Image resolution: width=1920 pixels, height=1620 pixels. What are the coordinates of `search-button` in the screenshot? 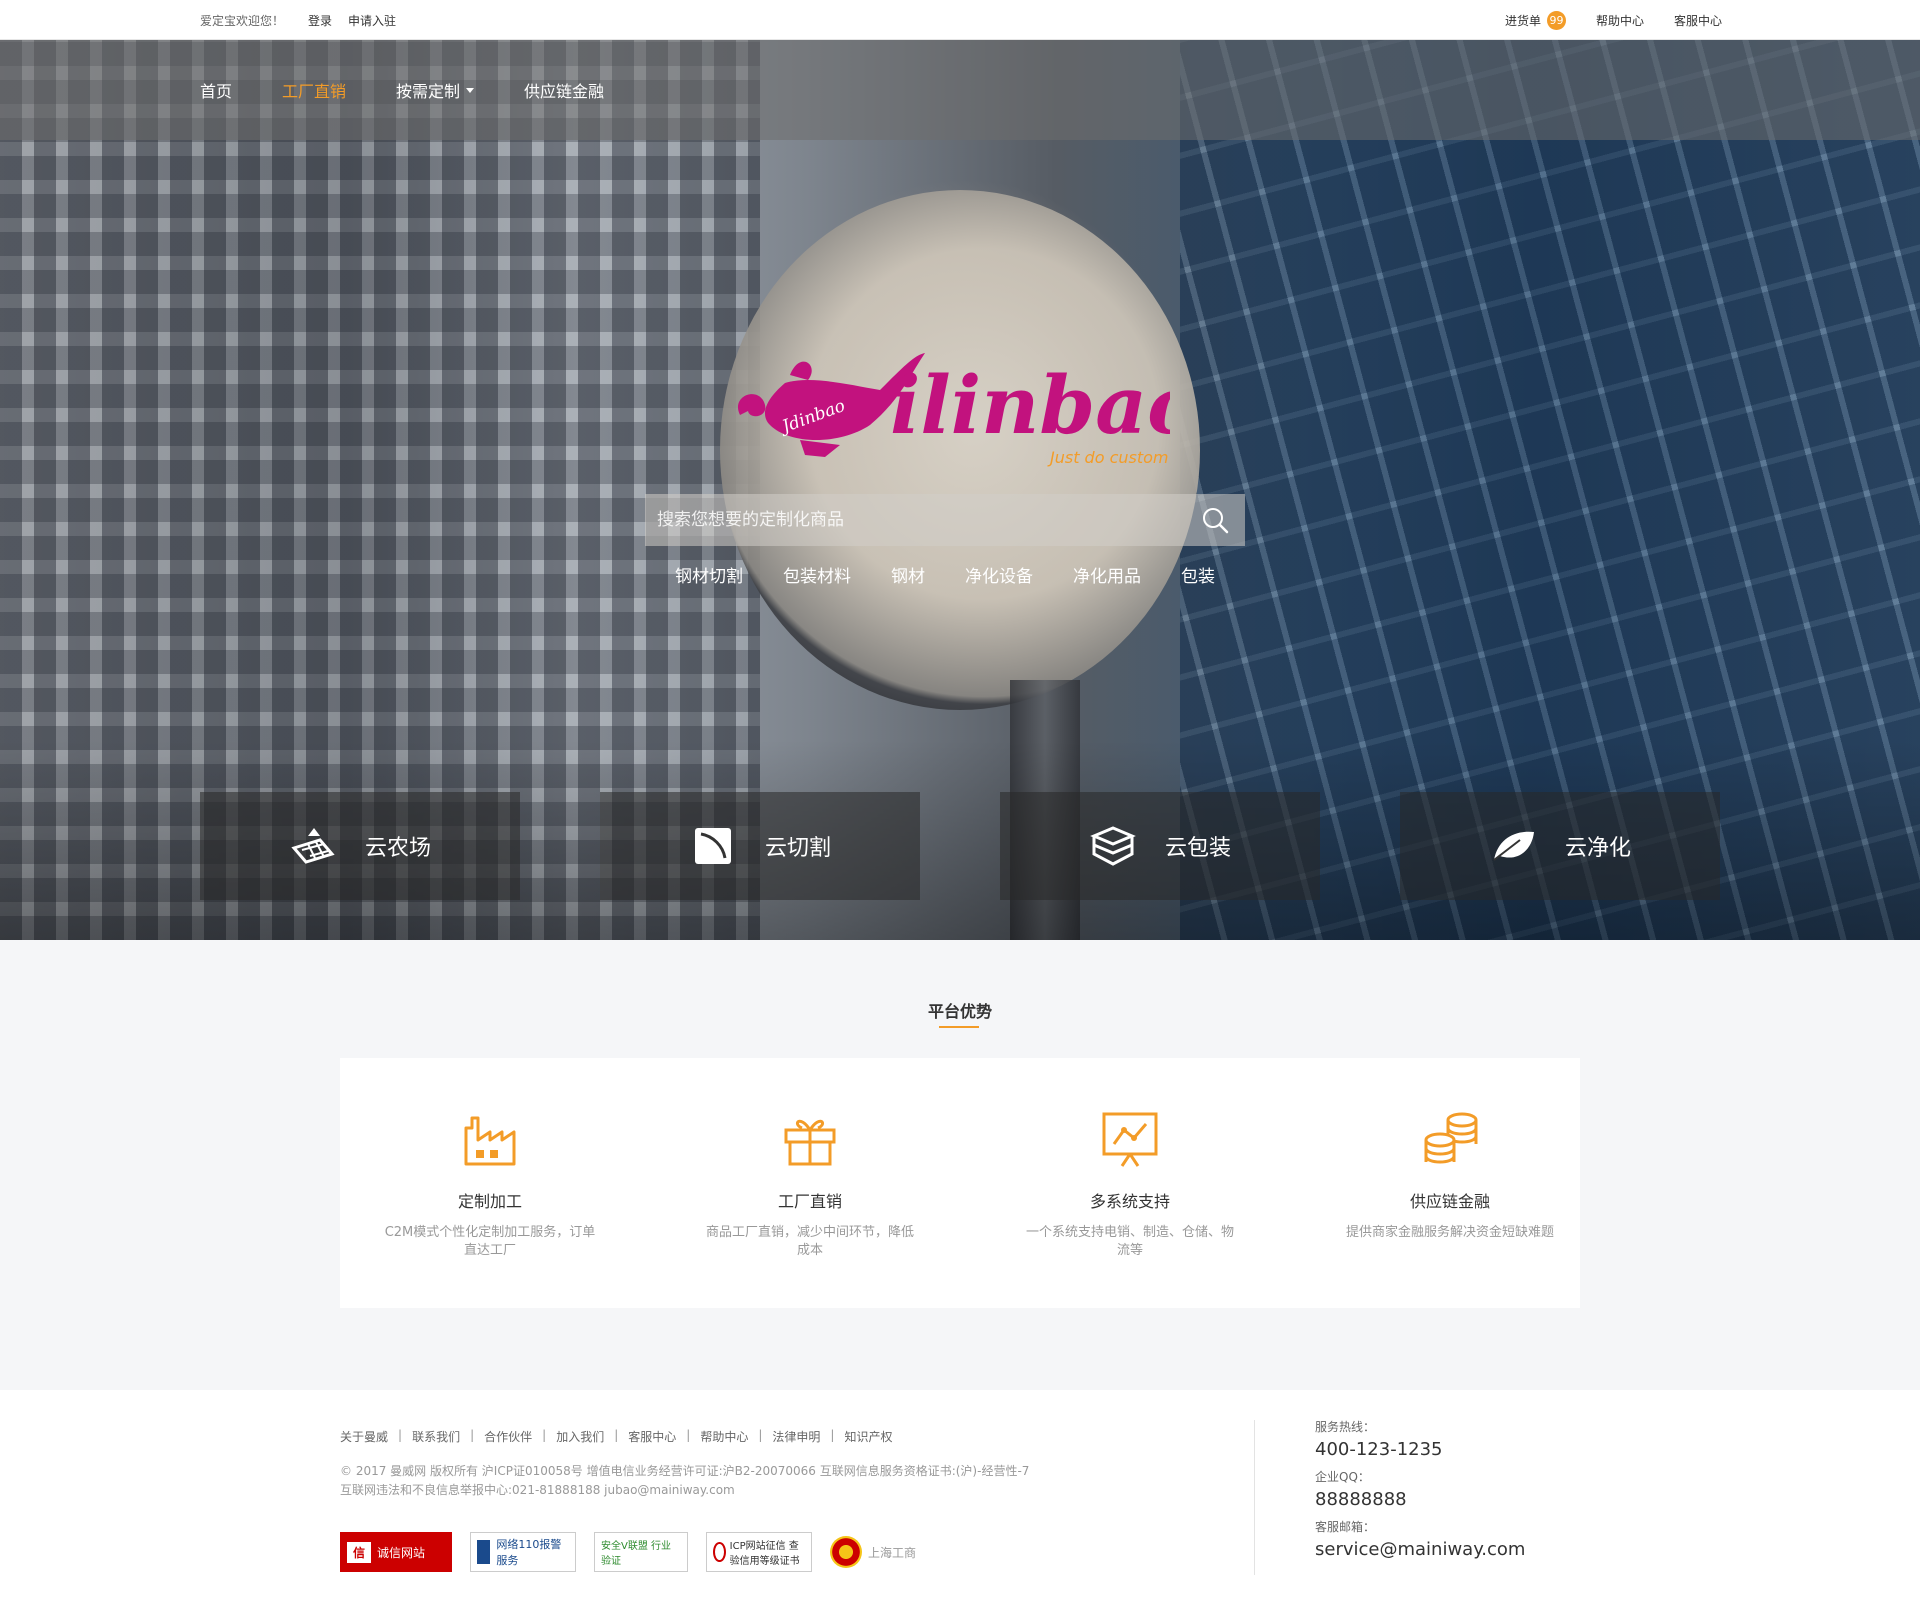 It's located at (1215, 520).